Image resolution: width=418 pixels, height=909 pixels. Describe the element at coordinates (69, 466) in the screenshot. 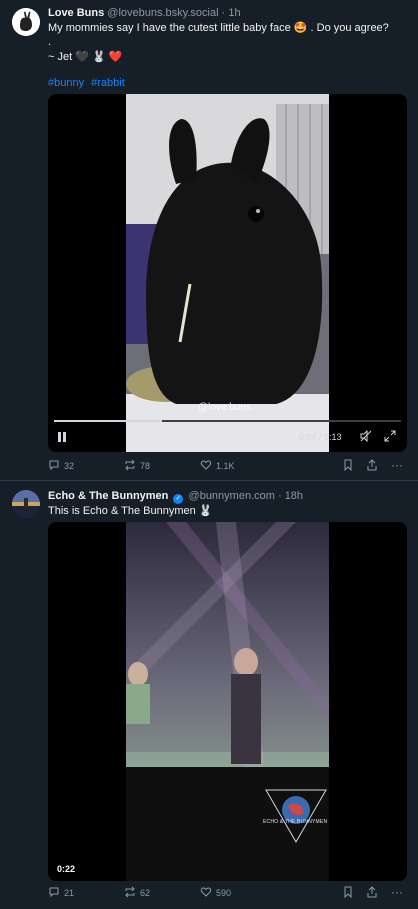

I see `reply-count: 32` at that location.